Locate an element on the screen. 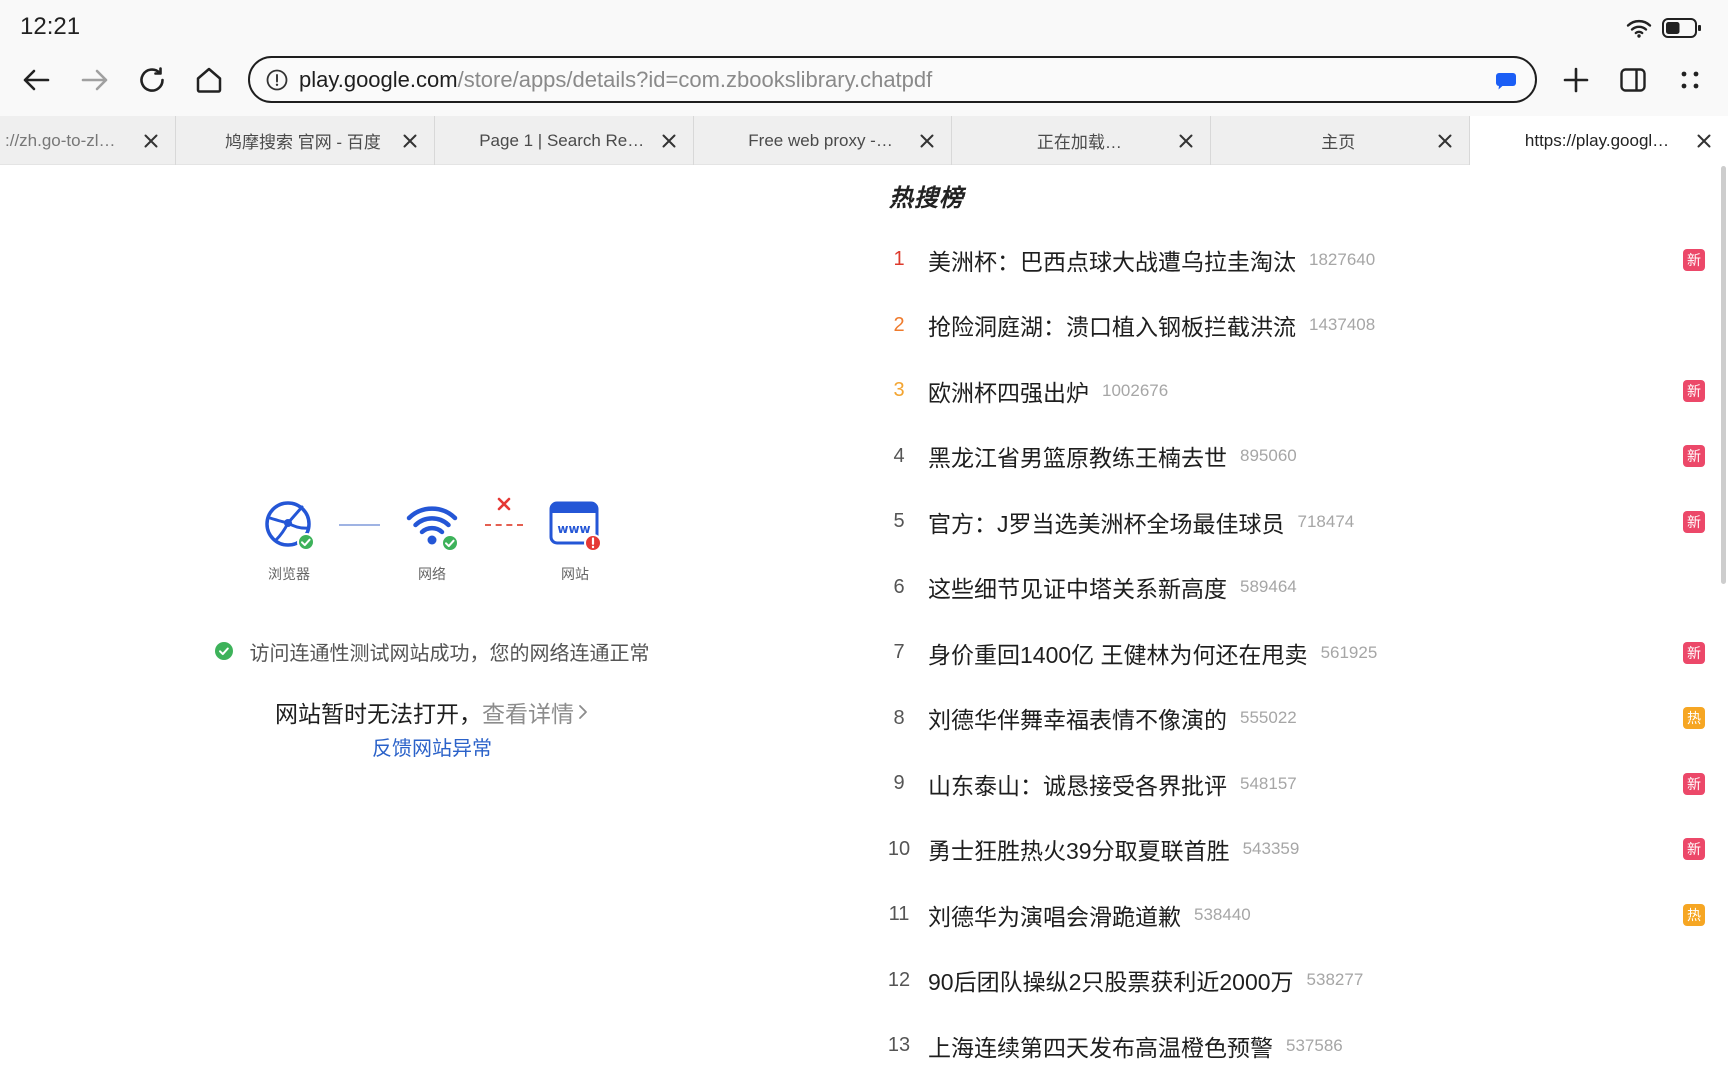  hot-search-count: 895060 is located at coordinates (1268, 456).